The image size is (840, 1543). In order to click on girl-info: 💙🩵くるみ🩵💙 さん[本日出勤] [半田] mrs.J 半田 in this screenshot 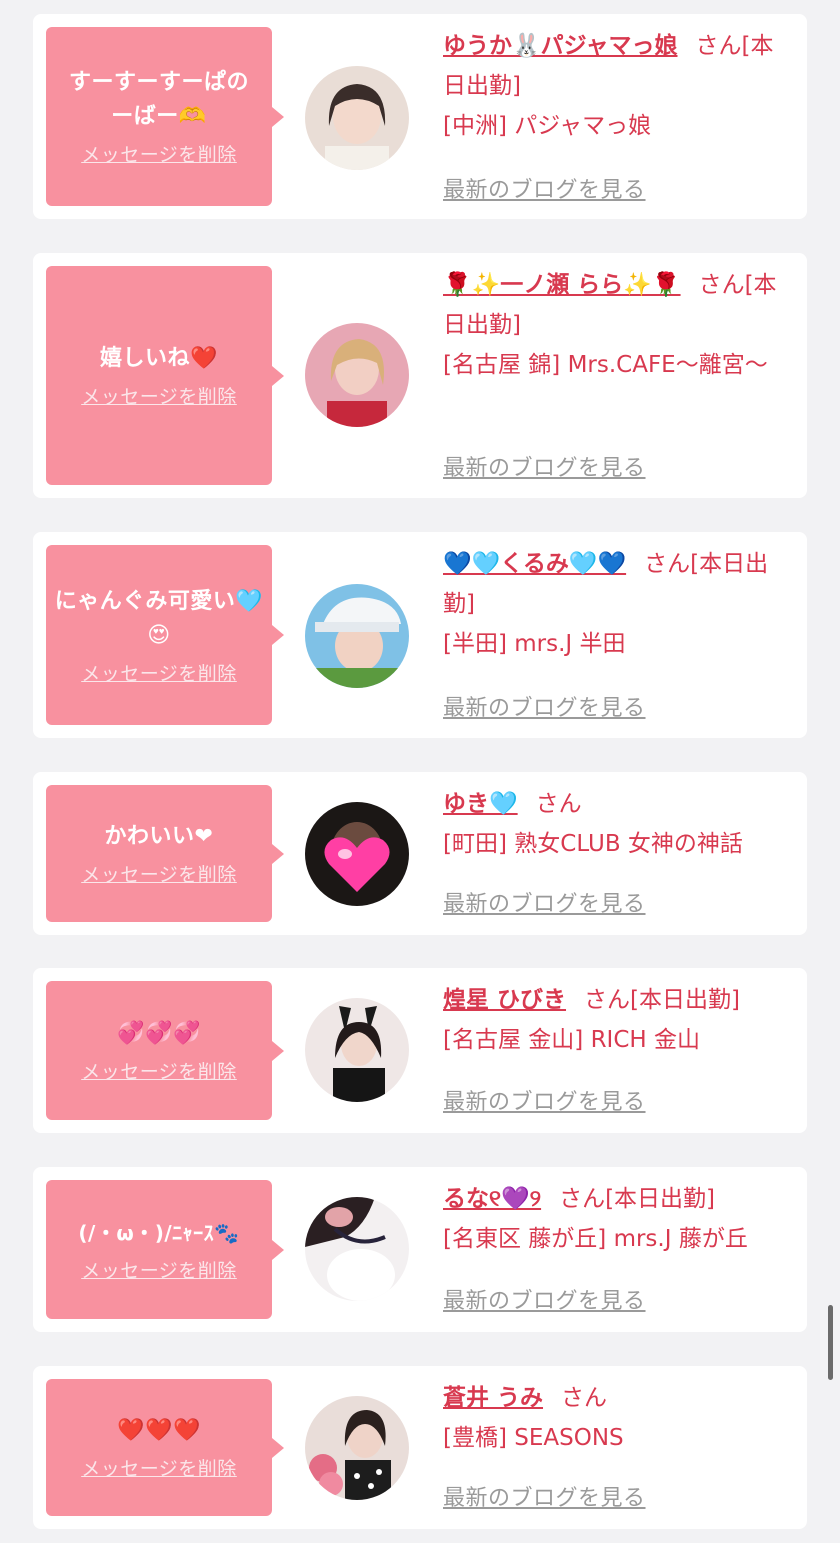, I will do `click(619, 604)`.